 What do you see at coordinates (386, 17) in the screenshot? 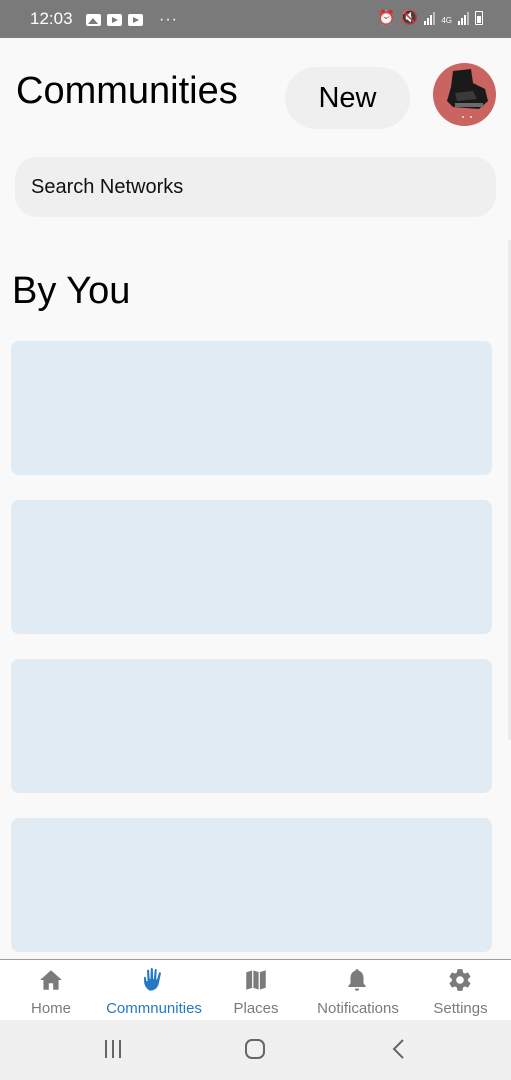
I see `alarm-icon: ⏰` at bounding box center [386, 17].